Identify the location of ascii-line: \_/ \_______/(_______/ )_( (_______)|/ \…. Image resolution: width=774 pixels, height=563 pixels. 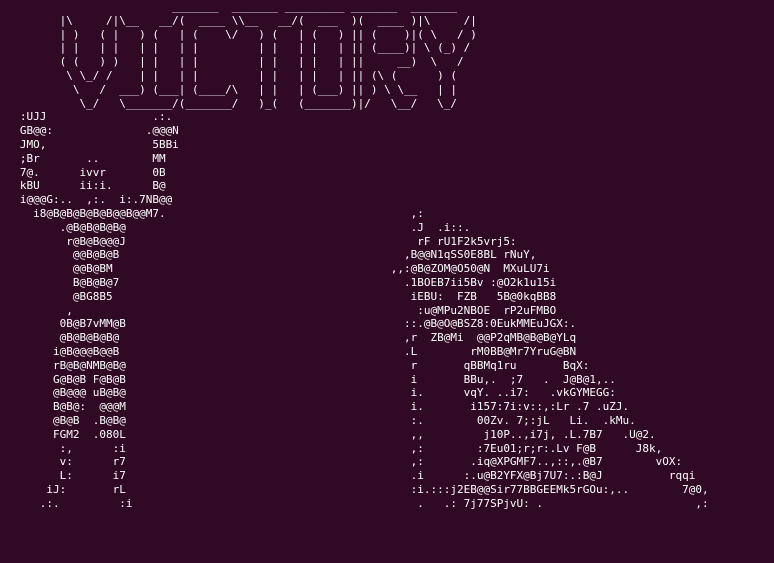
(238, 103).